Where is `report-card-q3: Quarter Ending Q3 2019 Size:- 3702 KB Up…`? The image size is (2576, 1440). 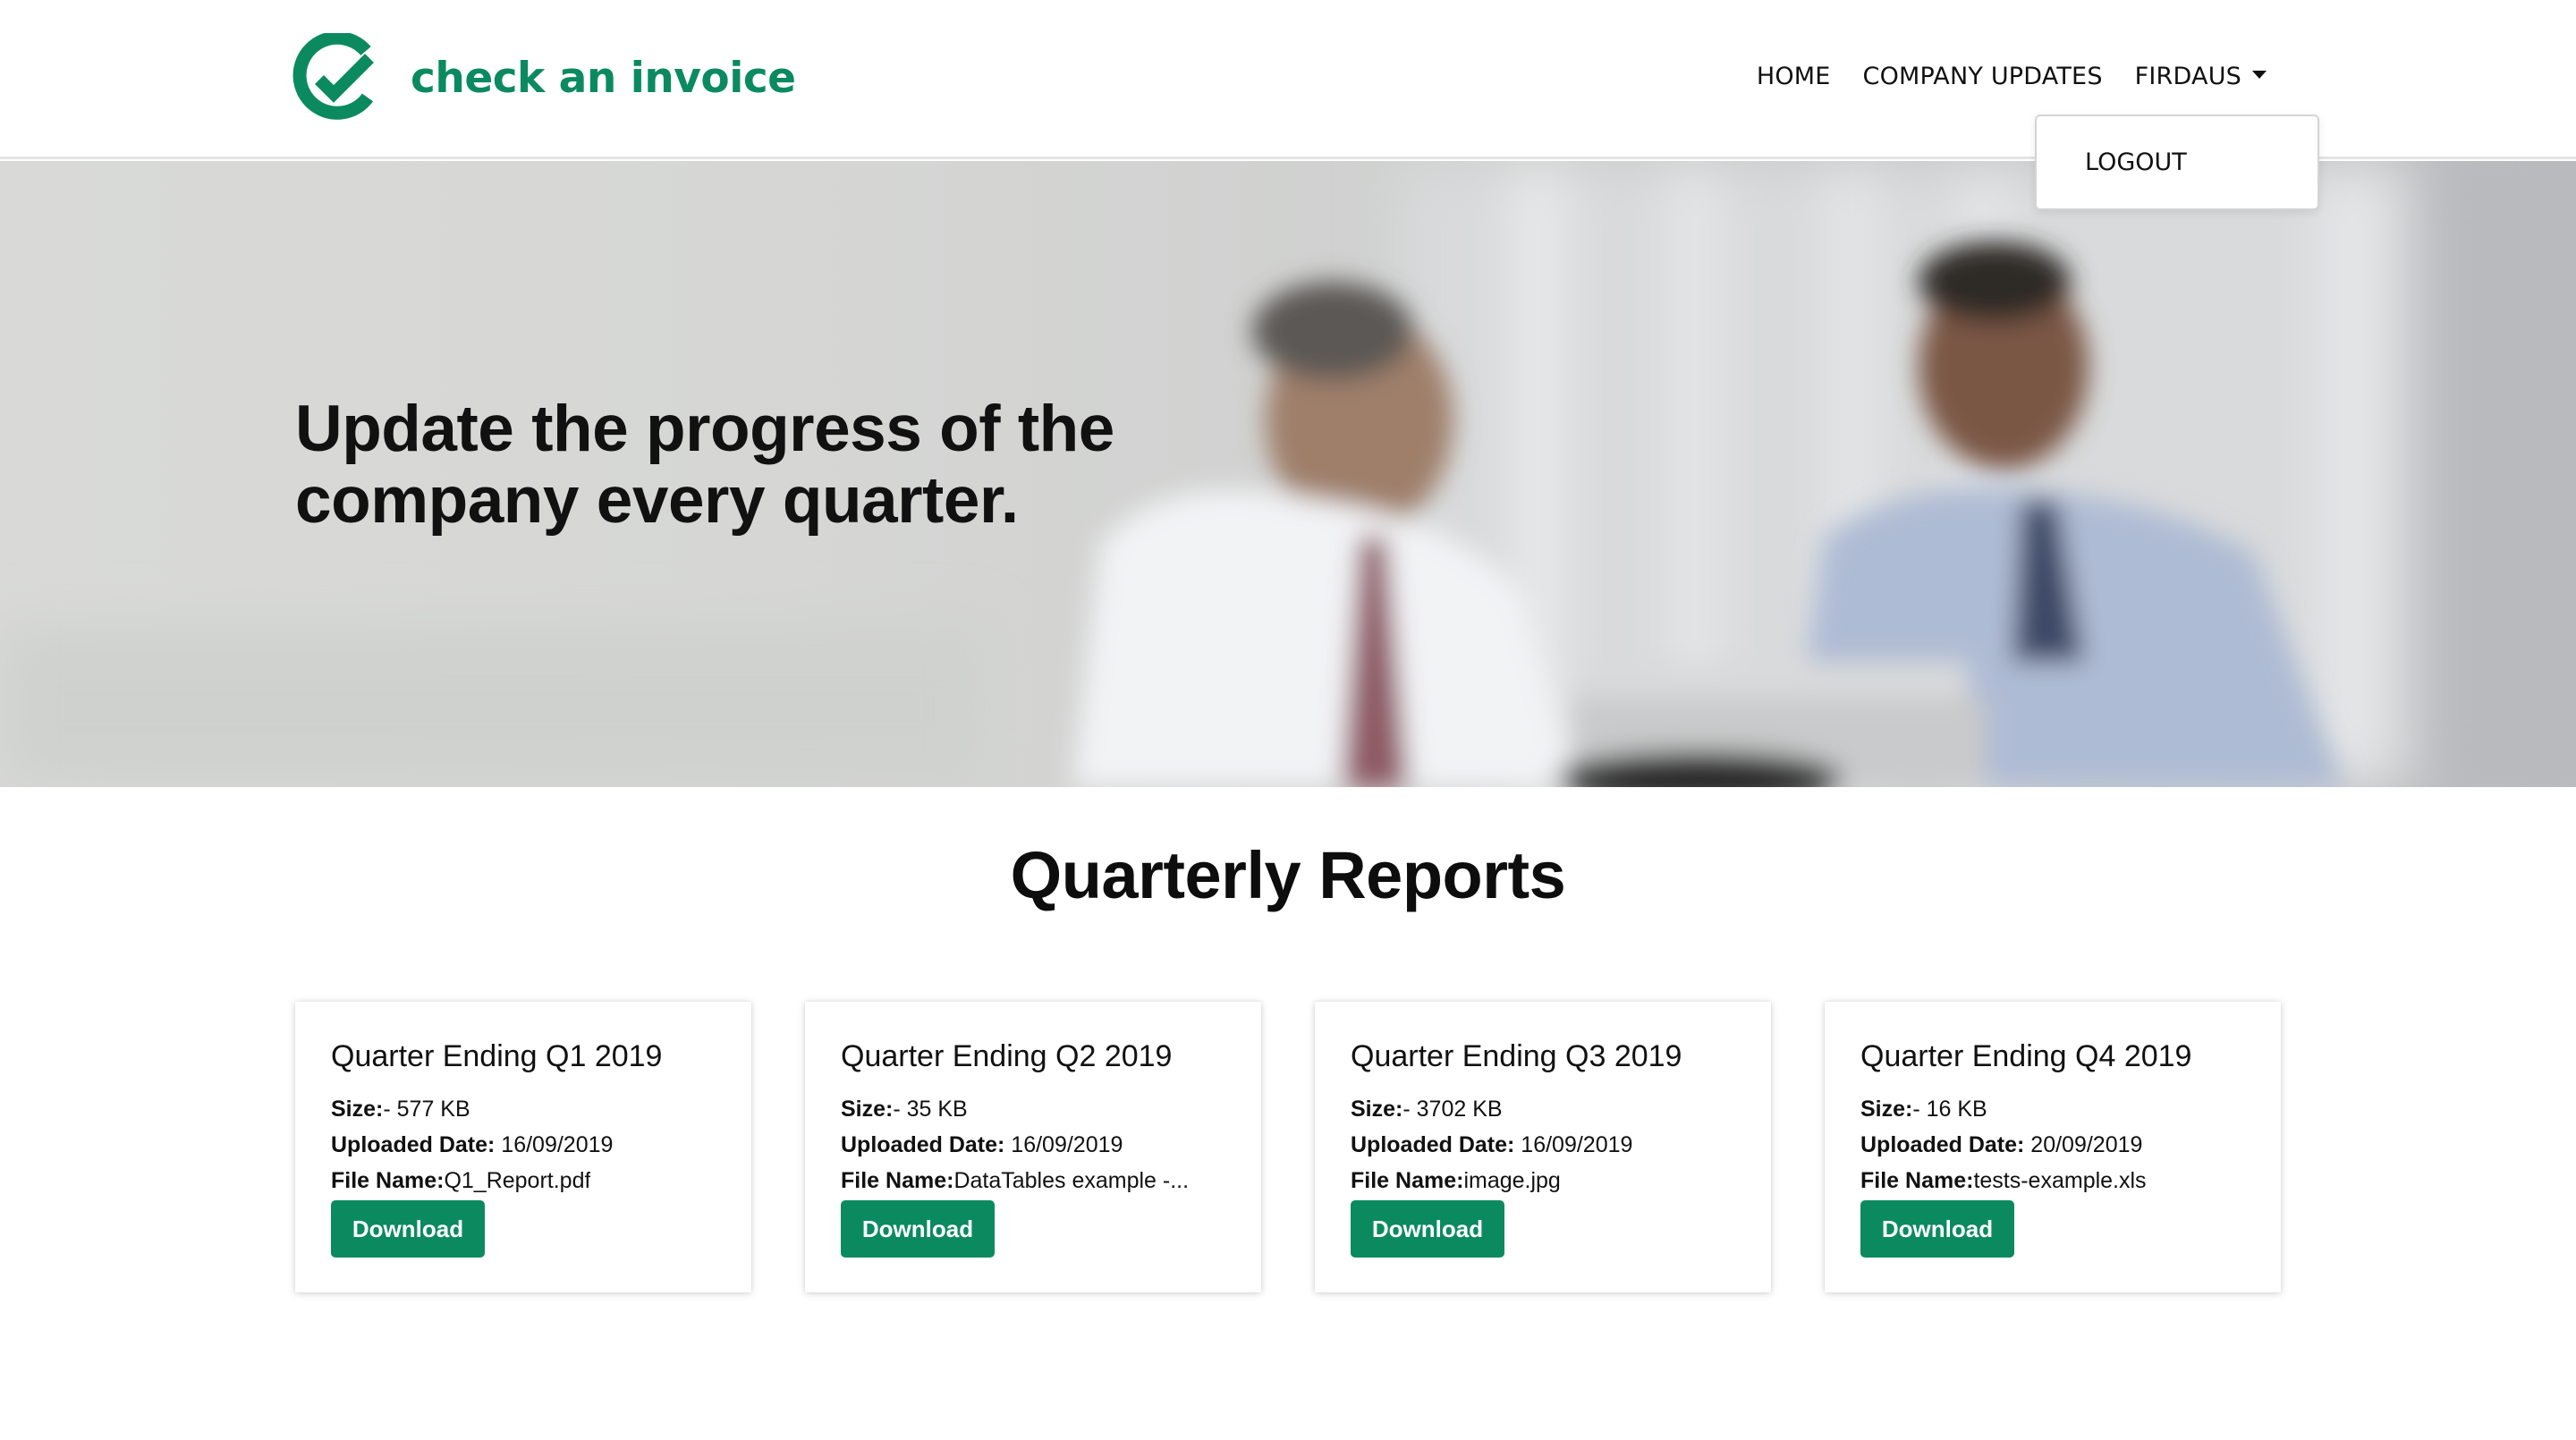
report-card-q3: Quarter Ending Q3 2019 Size:- 3702 KB Up… is located at coordinates (1543, 1147).